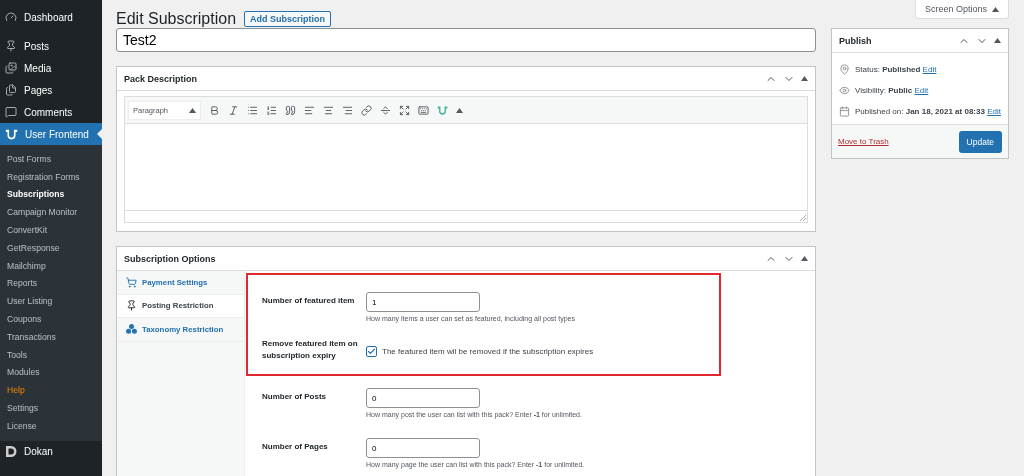 The height and width of the screenshot is (476, 1024). What do you see at coordinates (51, 46) in the screenshot?
I see `menu-item: Posts` at bounding box center [51, 46].